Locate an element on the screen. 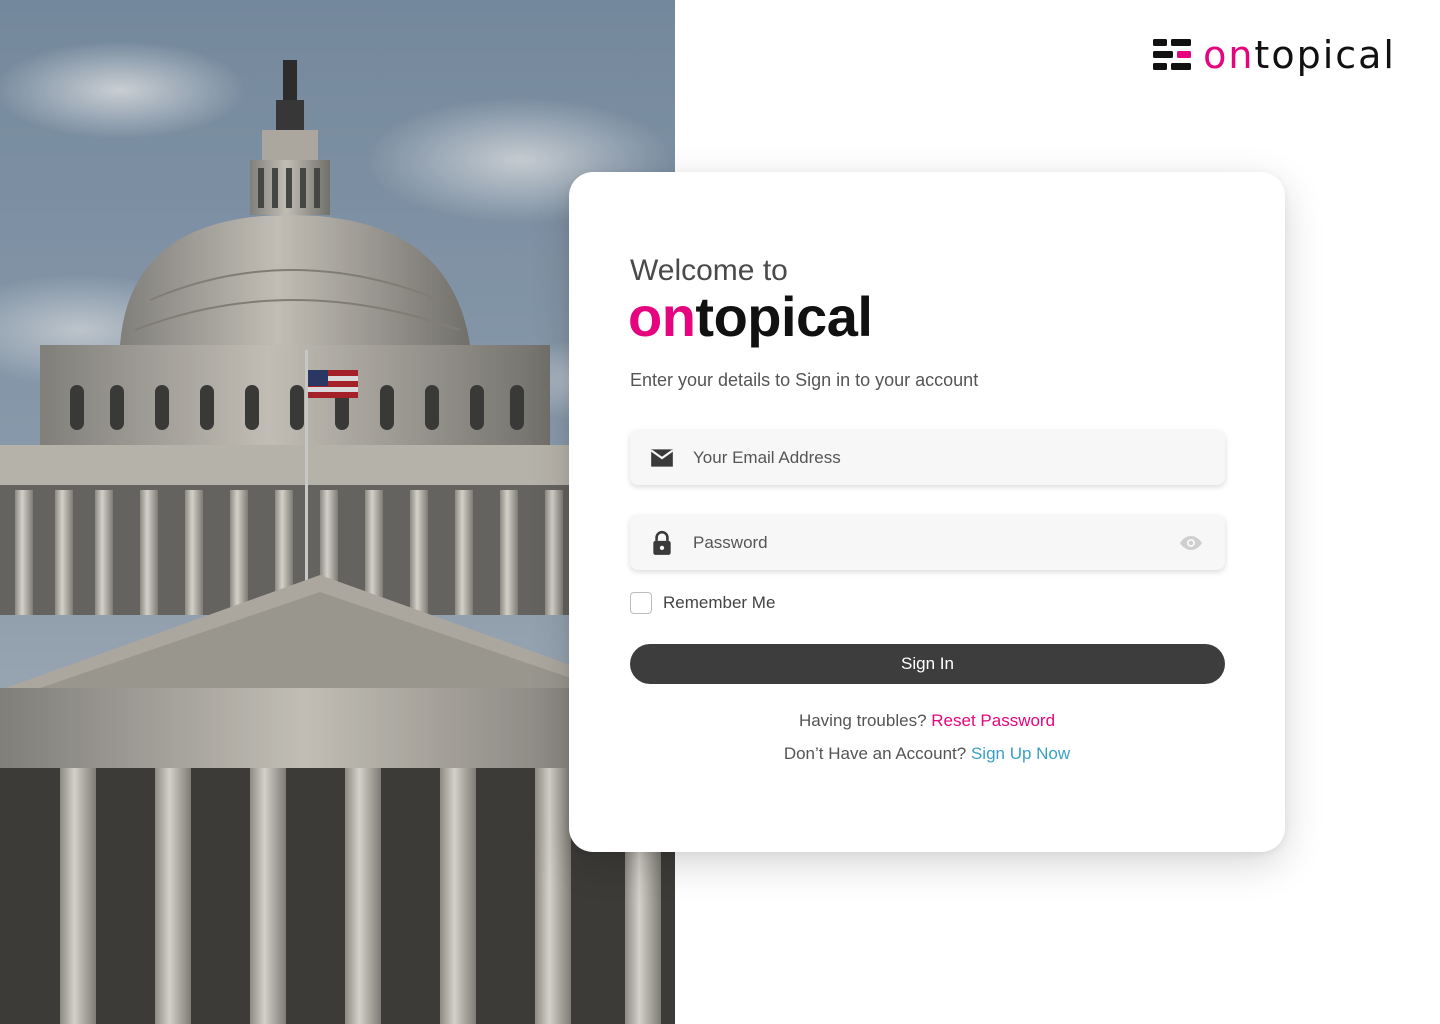  card-title-accent: on is located at coordinates (662, 316).